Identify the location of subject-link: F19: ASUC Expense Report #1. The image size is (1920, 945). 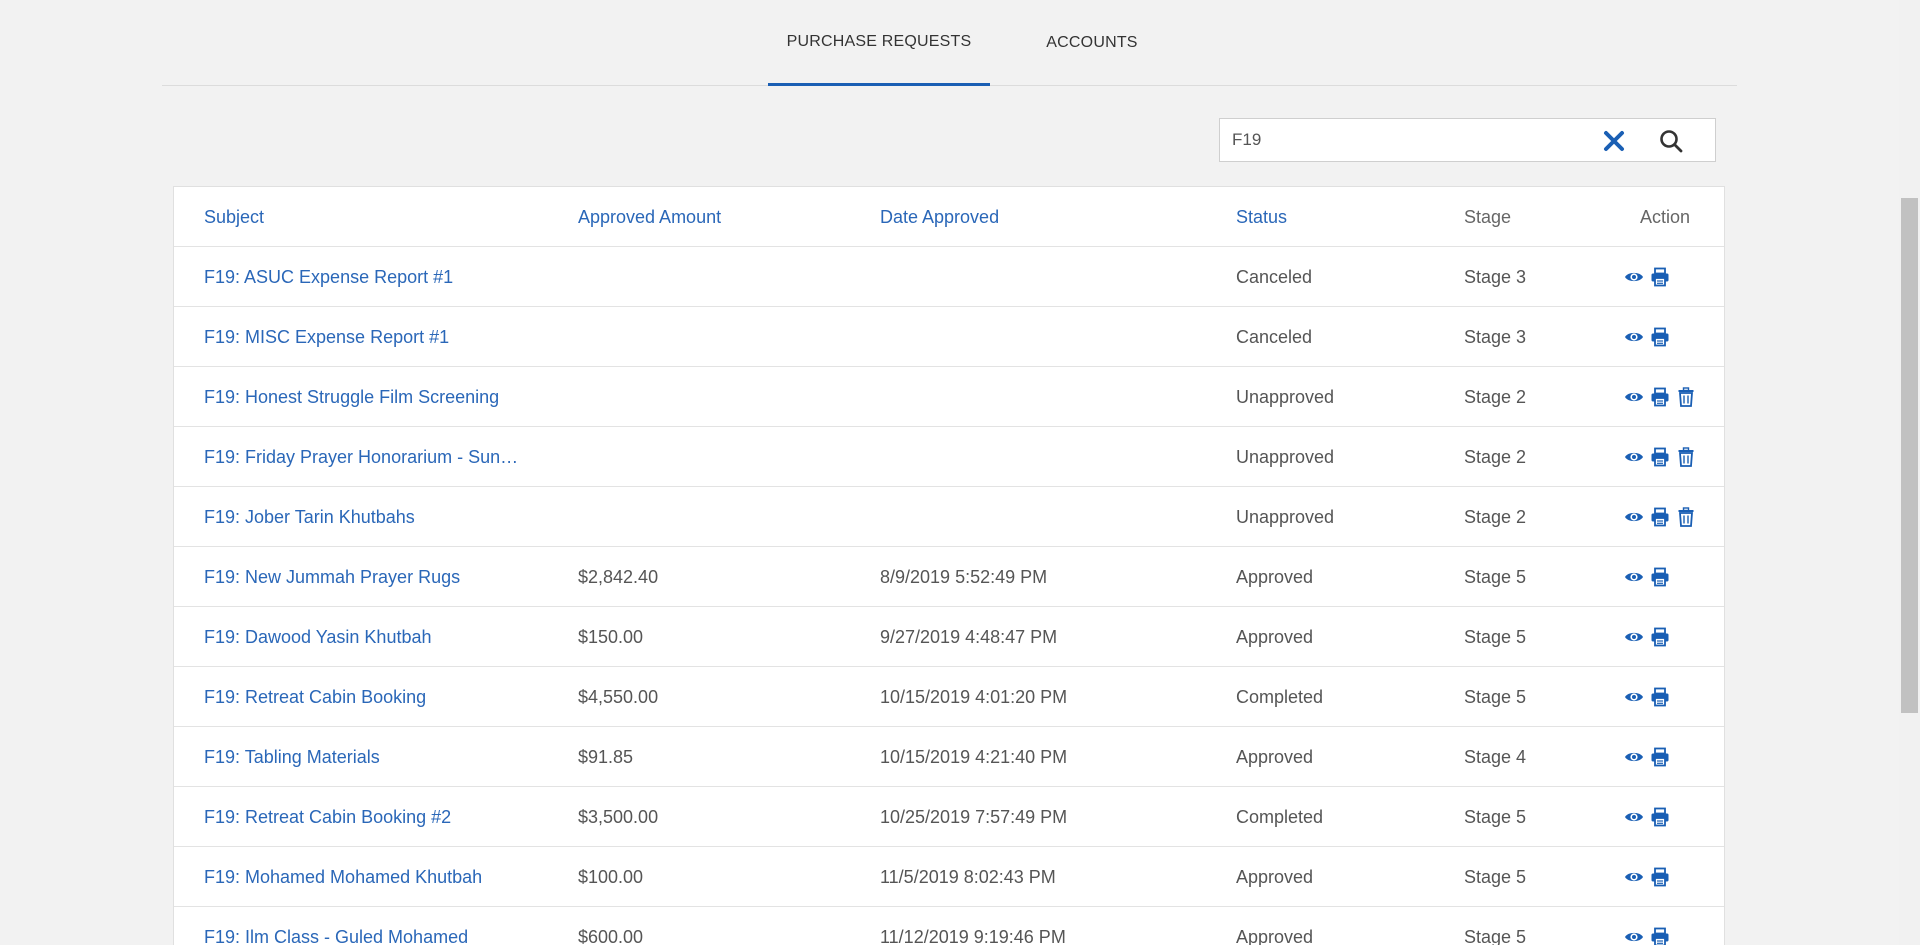
(328, 277).